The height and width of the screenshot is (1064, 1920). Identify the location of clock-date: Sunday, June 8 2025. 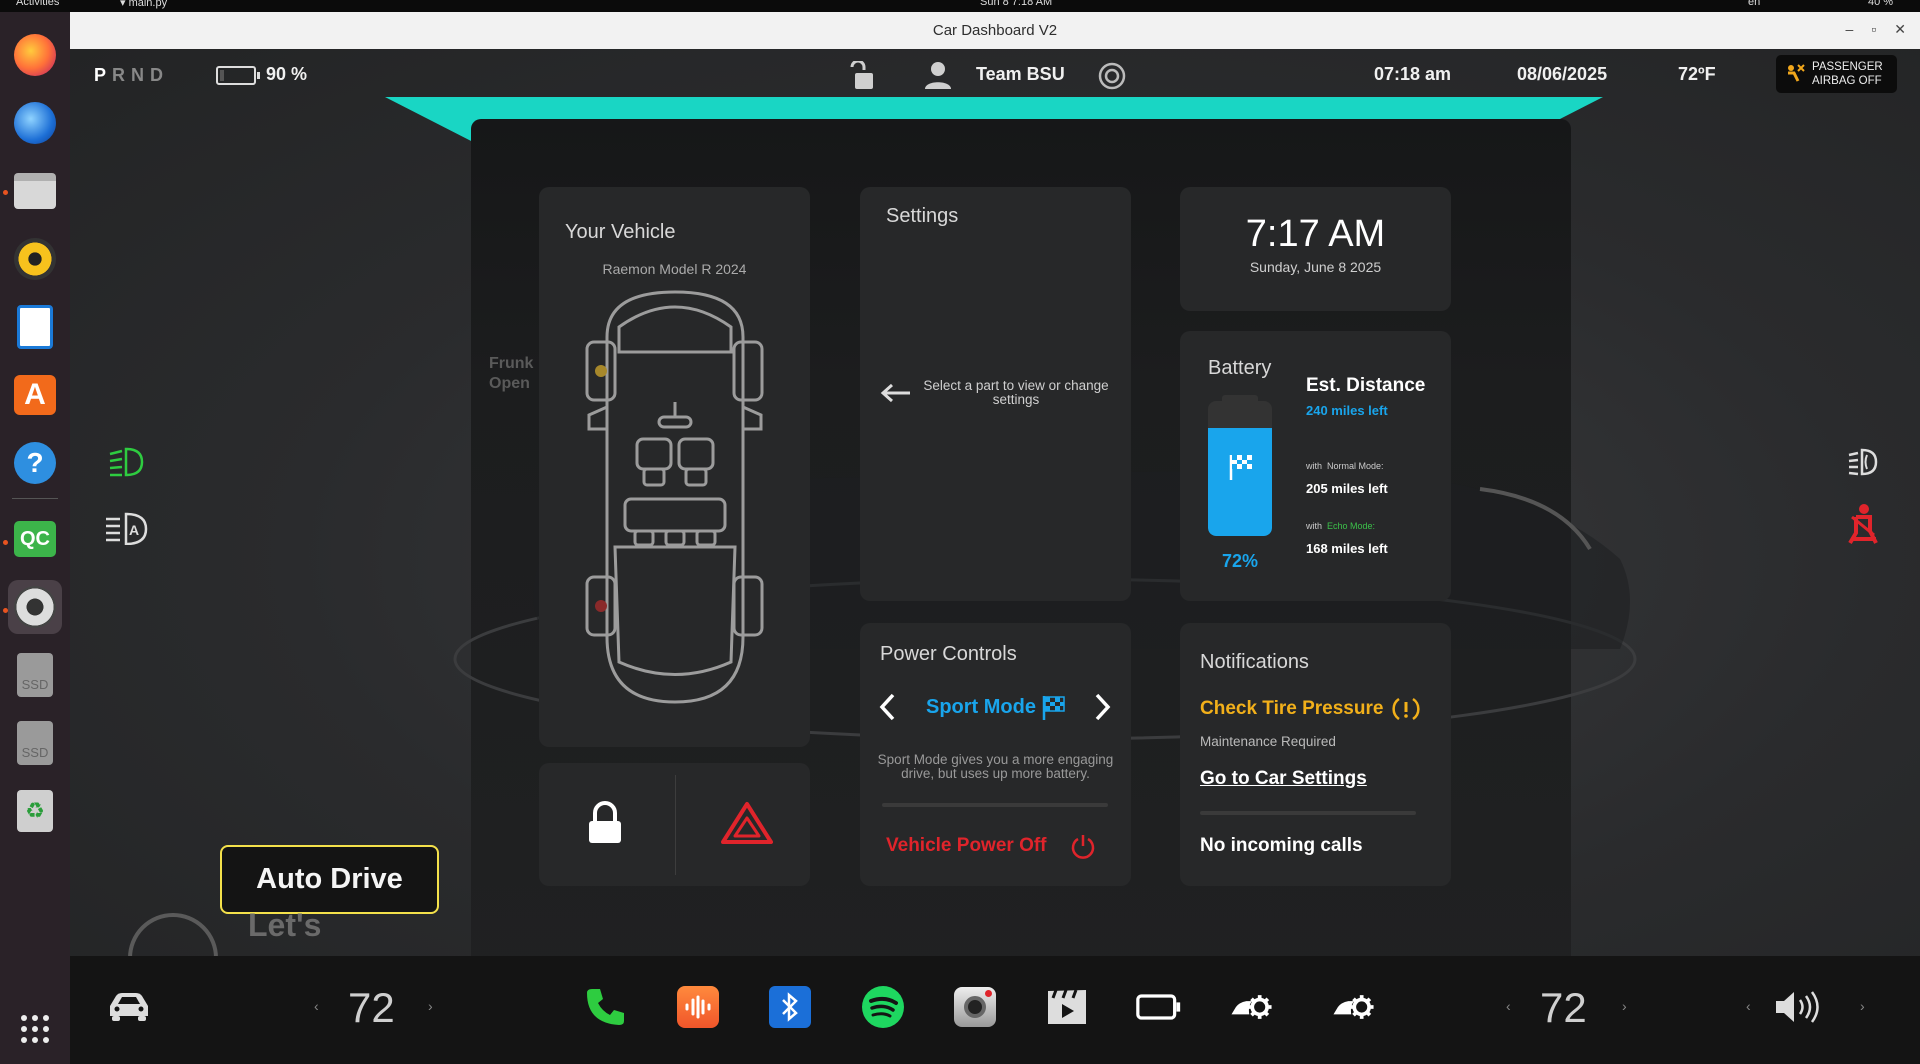
(1315, 267).